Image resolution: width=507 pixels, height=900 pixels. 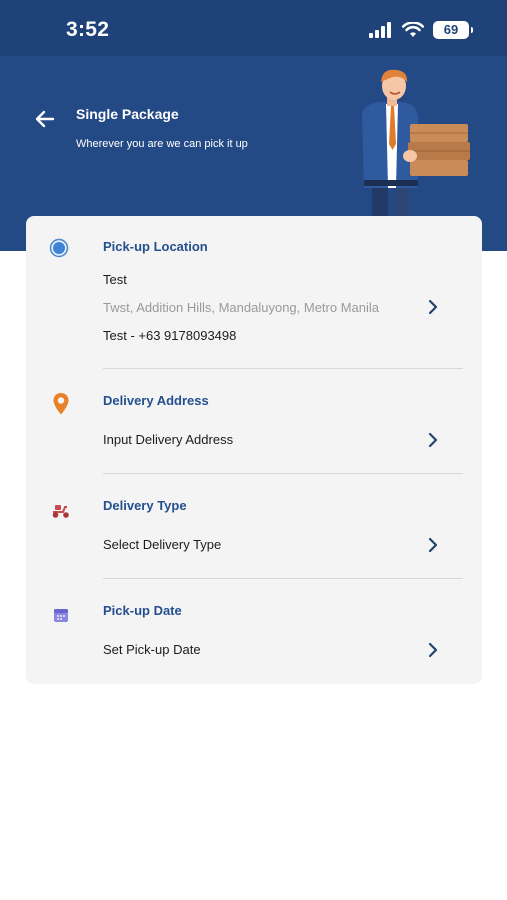 I want to click on battery-level: 69, so click(x=451, y=29).